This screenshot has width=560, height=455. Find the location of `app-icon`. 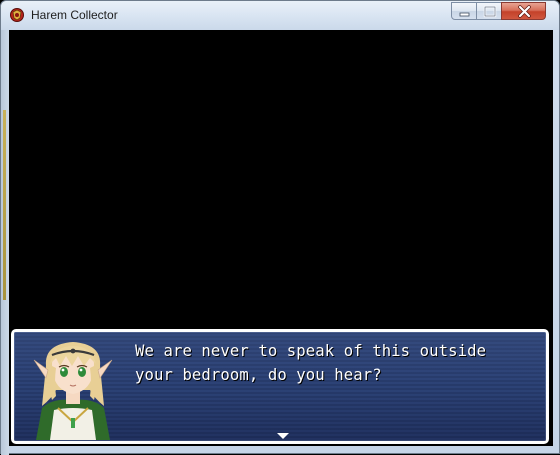

app-icon is located at coordinates (17, 15).